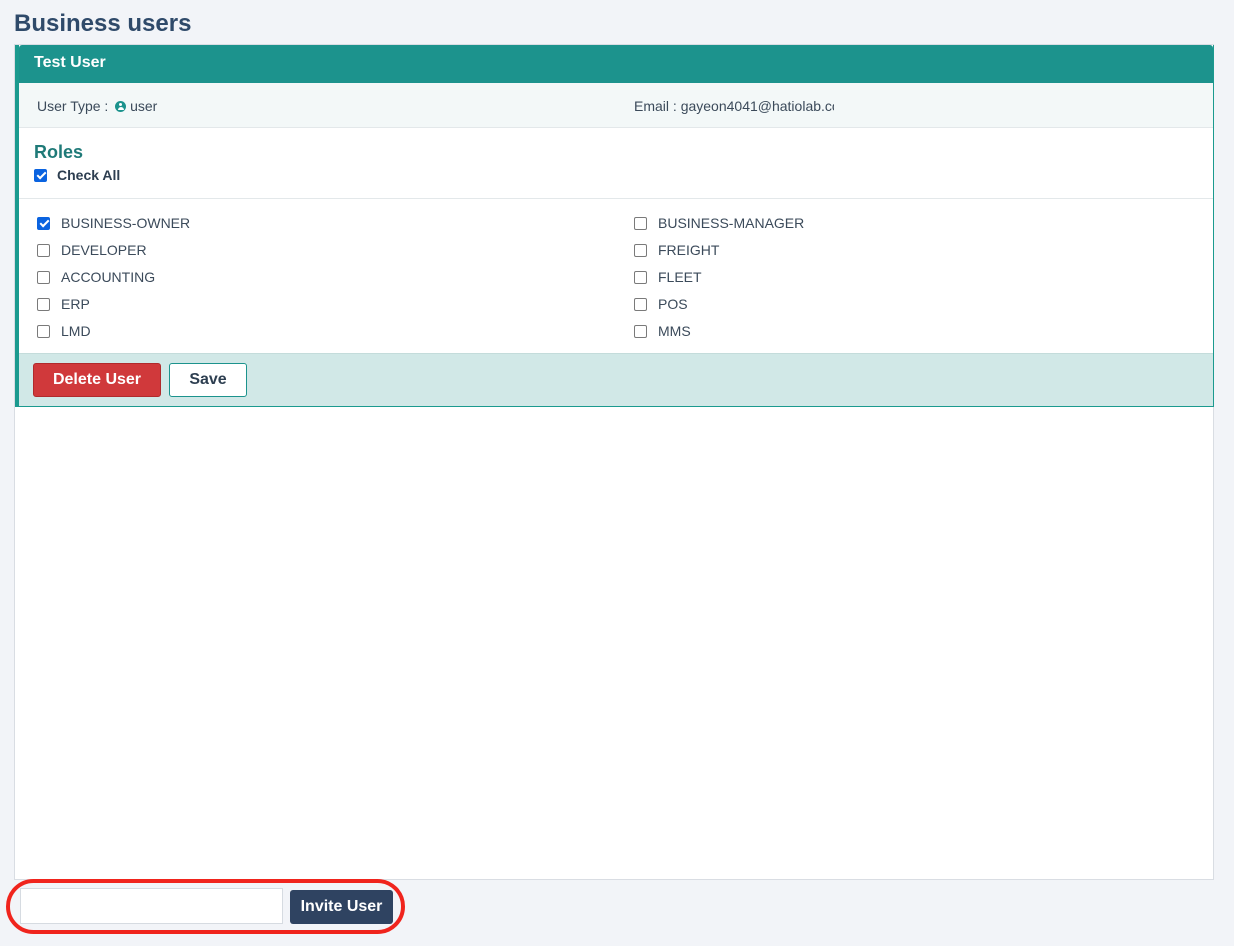  I want to click on user-circle-icon, so click(121, 106).